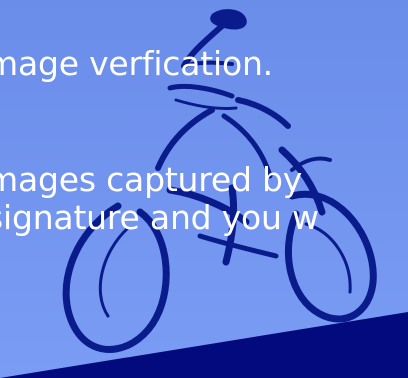 This screenshot has width=408, height=378. Describe the element at coordinates (159, 217) in the screenshot. I see `intro-line-3: signature and you w` at that location.